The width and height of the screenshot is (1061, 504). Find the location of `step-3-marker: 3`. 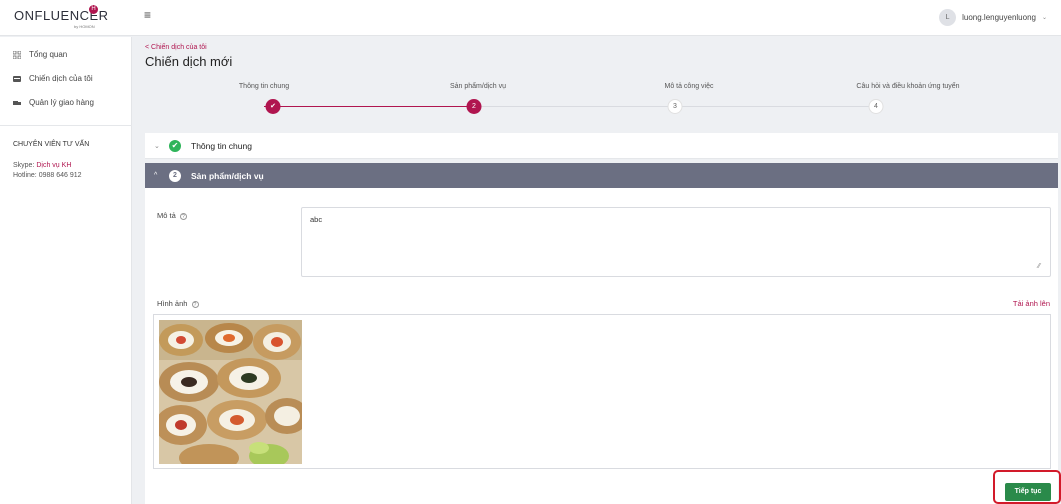

step-3-marker: 3 is located at coordinates (675, 106).